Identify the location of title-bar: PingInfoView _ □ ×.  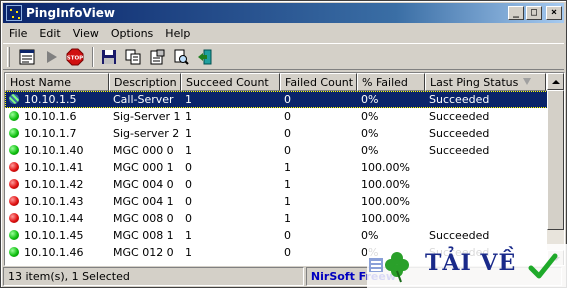
(283, 13).